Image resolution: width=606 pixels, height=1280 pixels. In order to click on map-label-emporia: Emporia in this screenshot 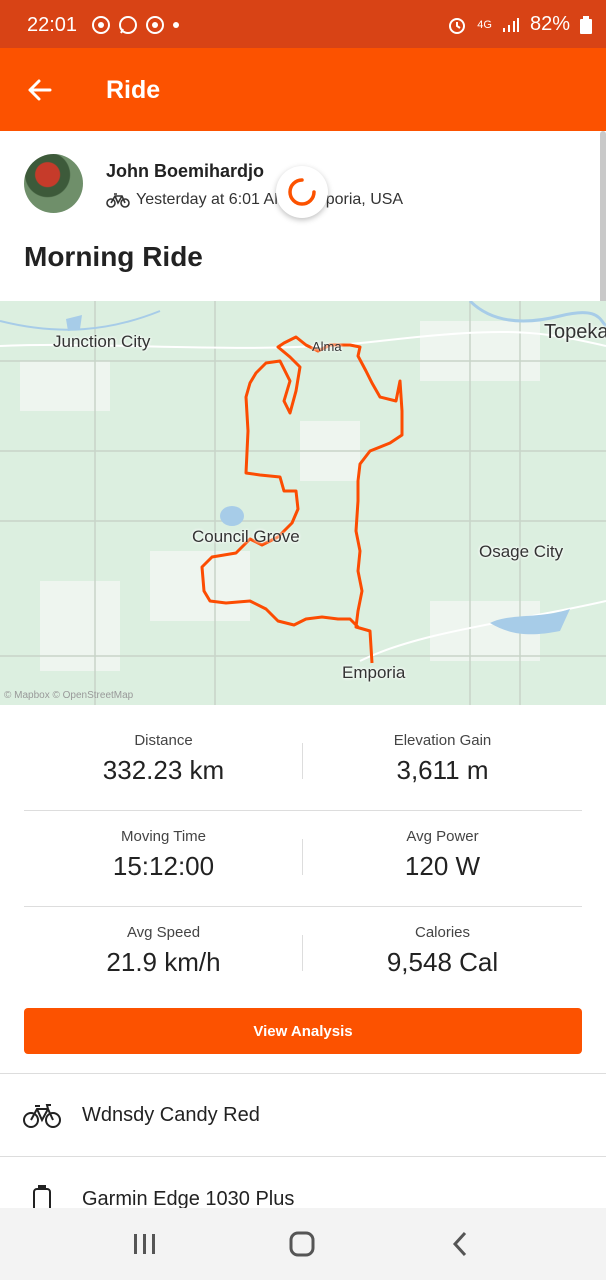, I will do `click(374, 672)`.